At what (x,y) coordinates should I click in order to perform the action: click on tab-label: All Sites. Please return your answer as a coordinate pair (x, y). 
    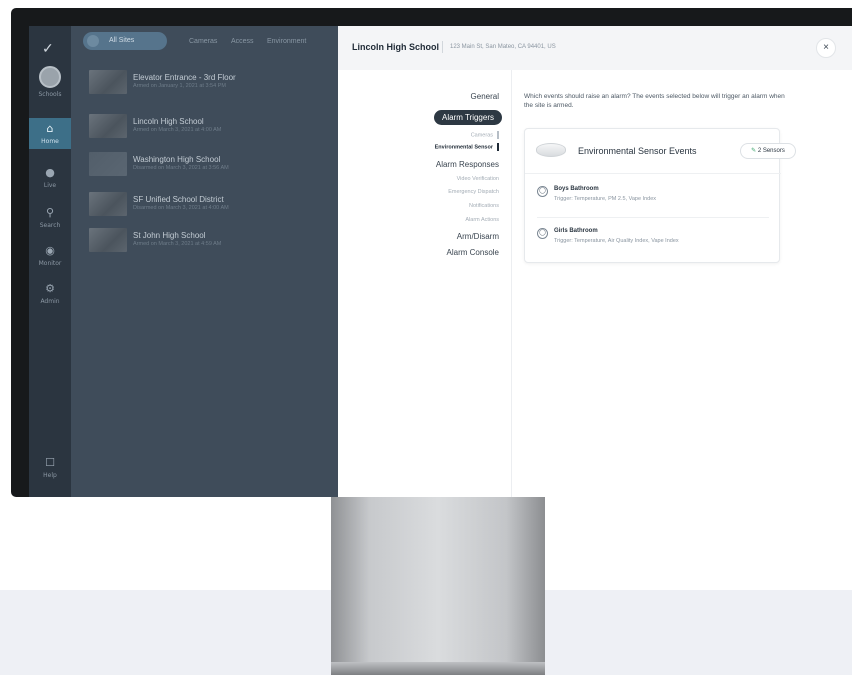
    Looking at the image, I should click on (122, 40).